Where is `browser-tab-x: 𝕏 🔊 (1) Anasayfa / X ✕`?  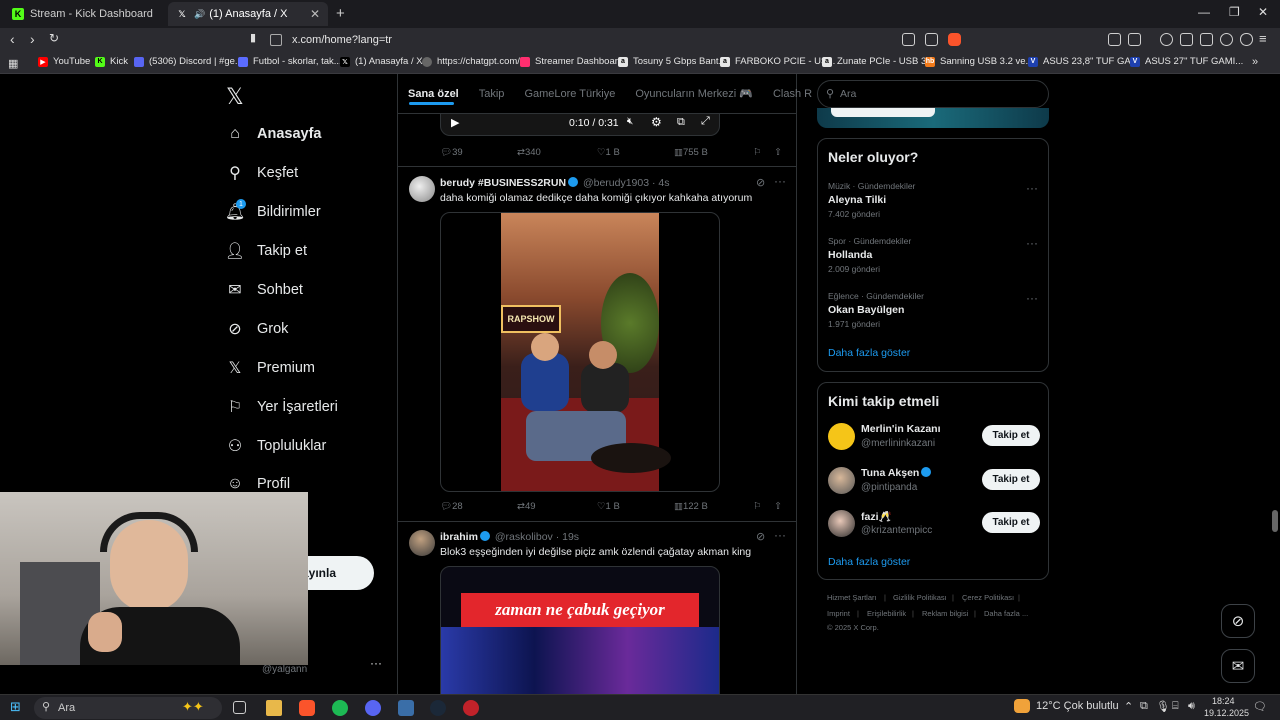 browser-tab-x: 𝕏 🔊 (1) Anasayfa / X ✕ is located at coordinates (248, 14).